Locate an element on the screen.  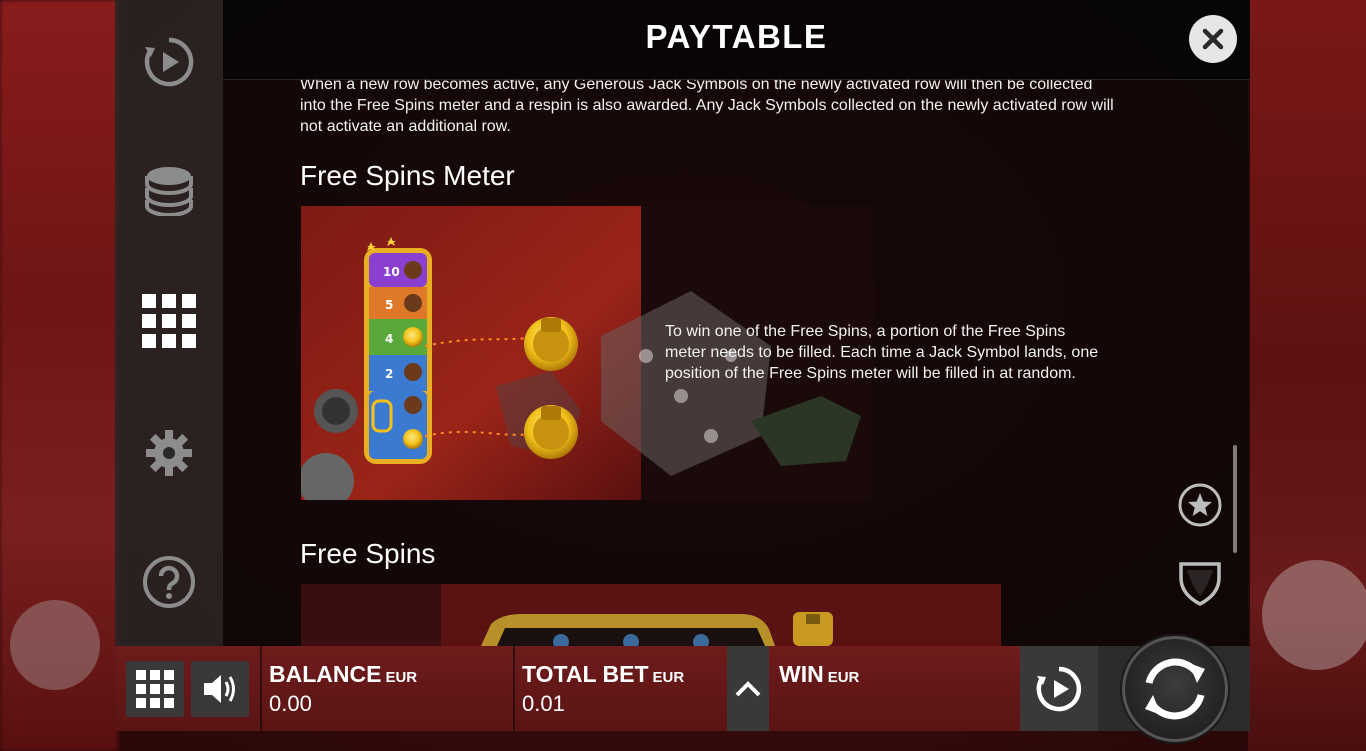
replay-button is located at coordinates (169, 62).